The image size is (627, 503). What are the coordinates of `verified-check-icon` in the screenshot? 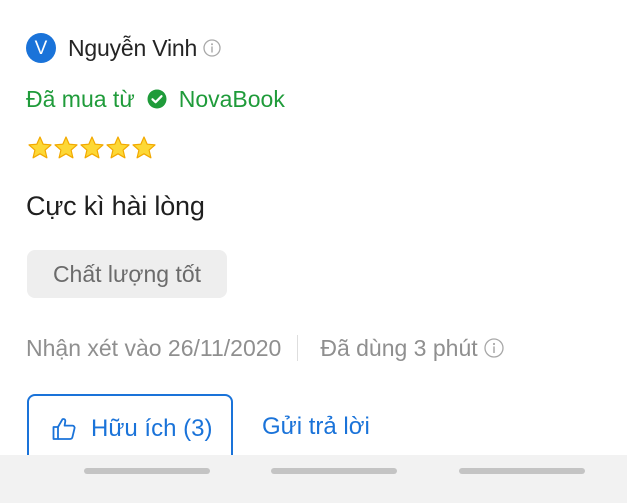 It's located at (157, 99).